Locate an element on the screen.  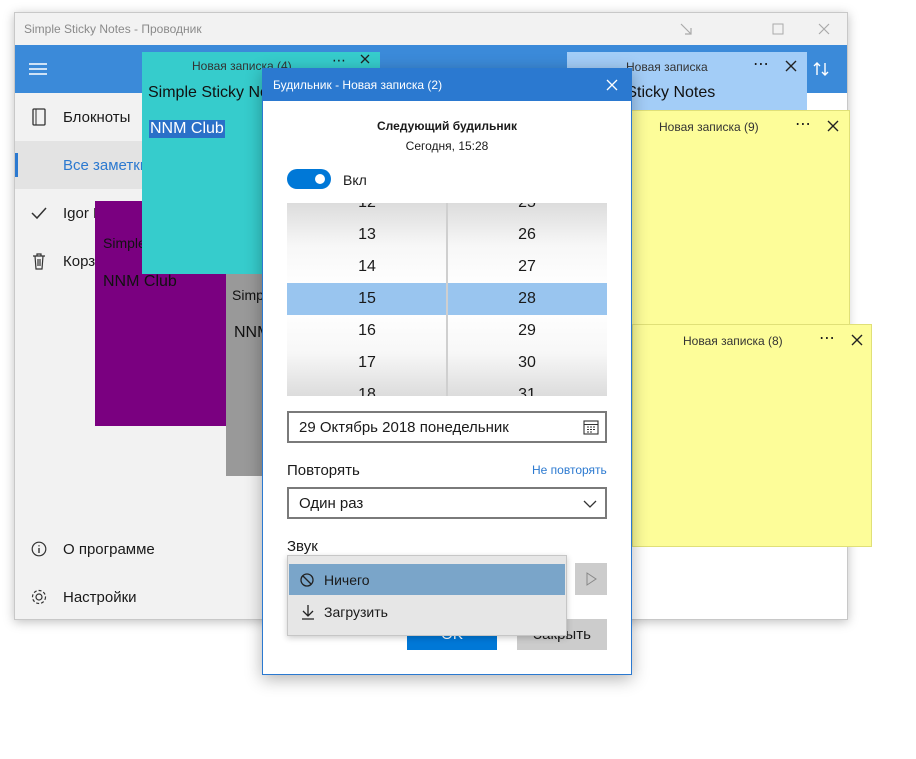
toggle-knob is located at coordinates (320, 179).